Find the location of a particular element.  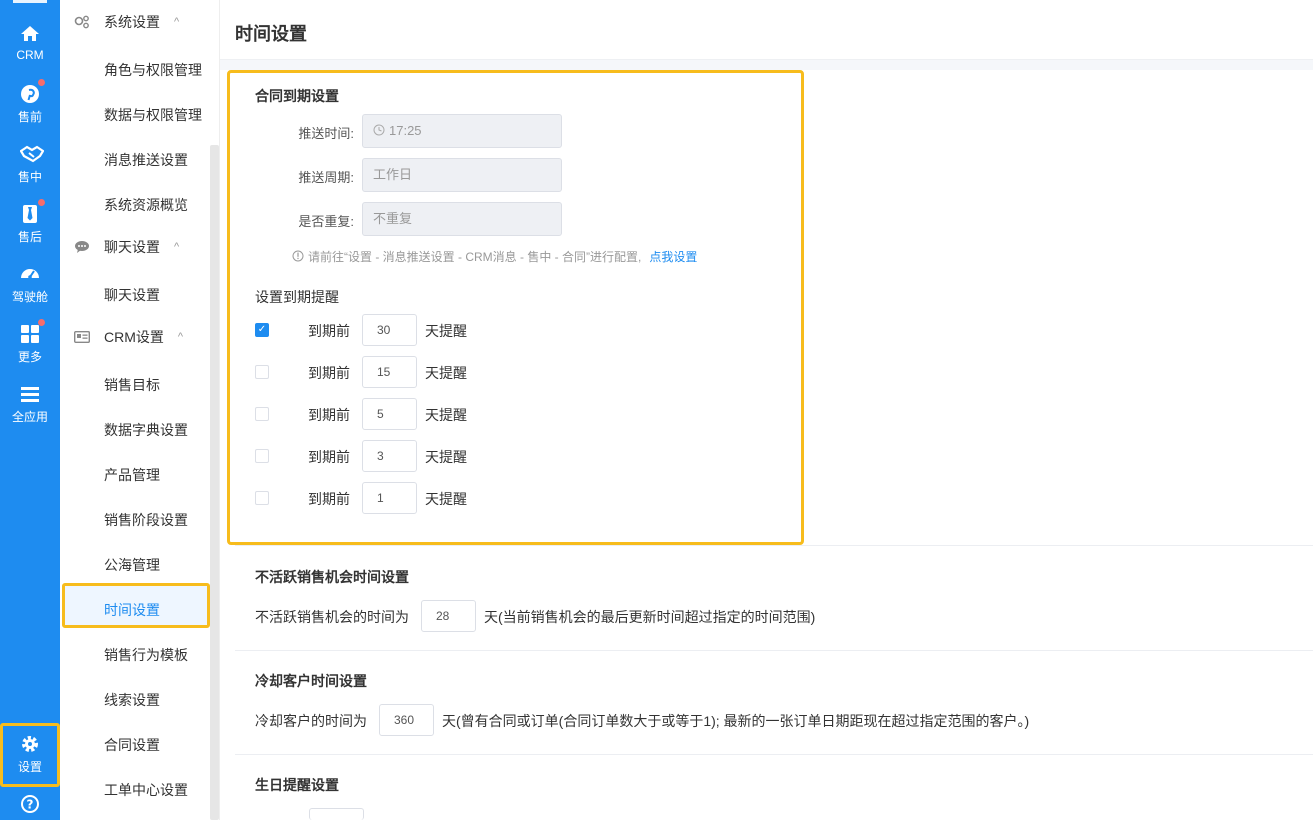

repeat-field: 不重复 is located at coordinates (462, 219).